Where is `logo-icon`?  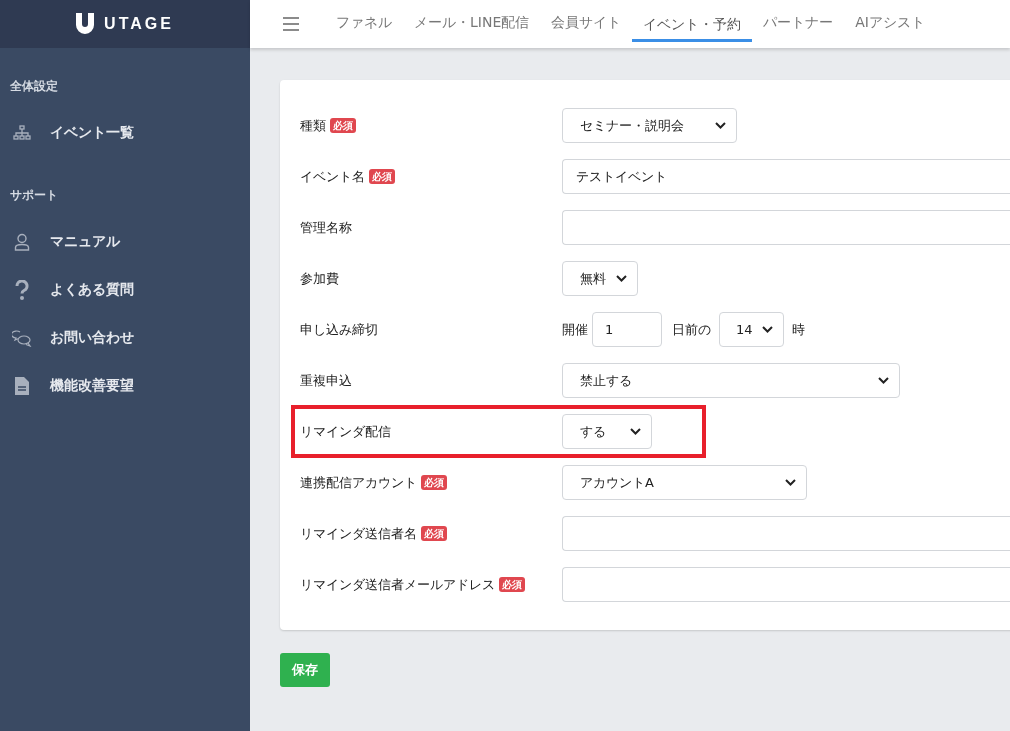
logo-icon is located at coordinates (85, 24).